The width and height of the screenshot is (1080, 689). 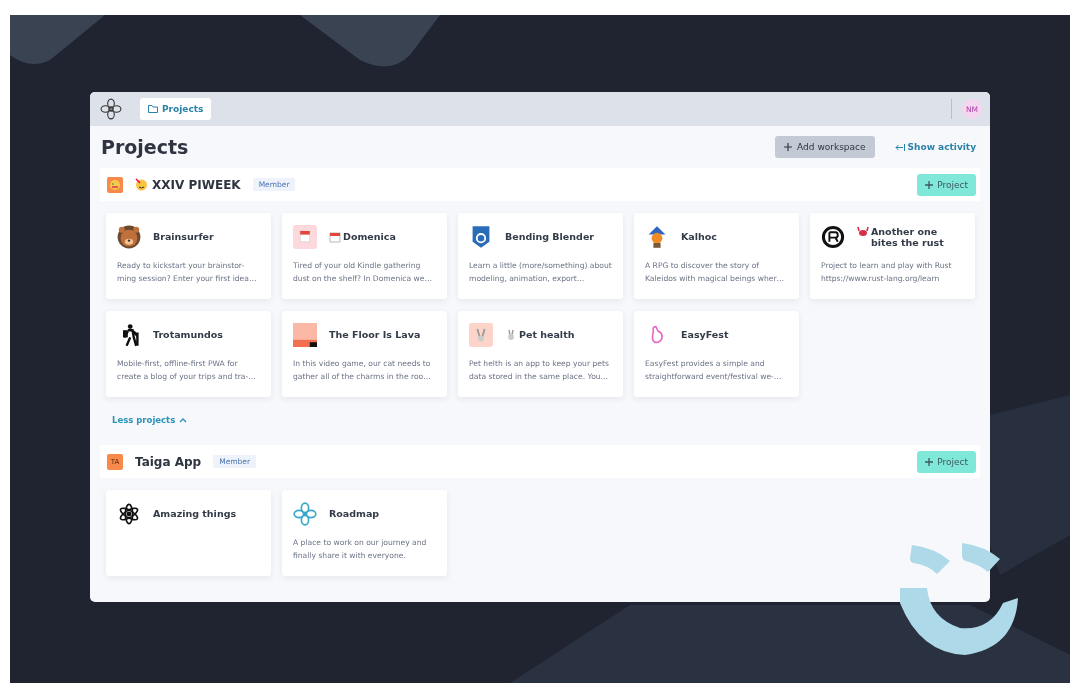 What do you see at coordinates (354, 514) in the screenshot?
I see `project-title: Roadmap` at bounding box center [354, 514].